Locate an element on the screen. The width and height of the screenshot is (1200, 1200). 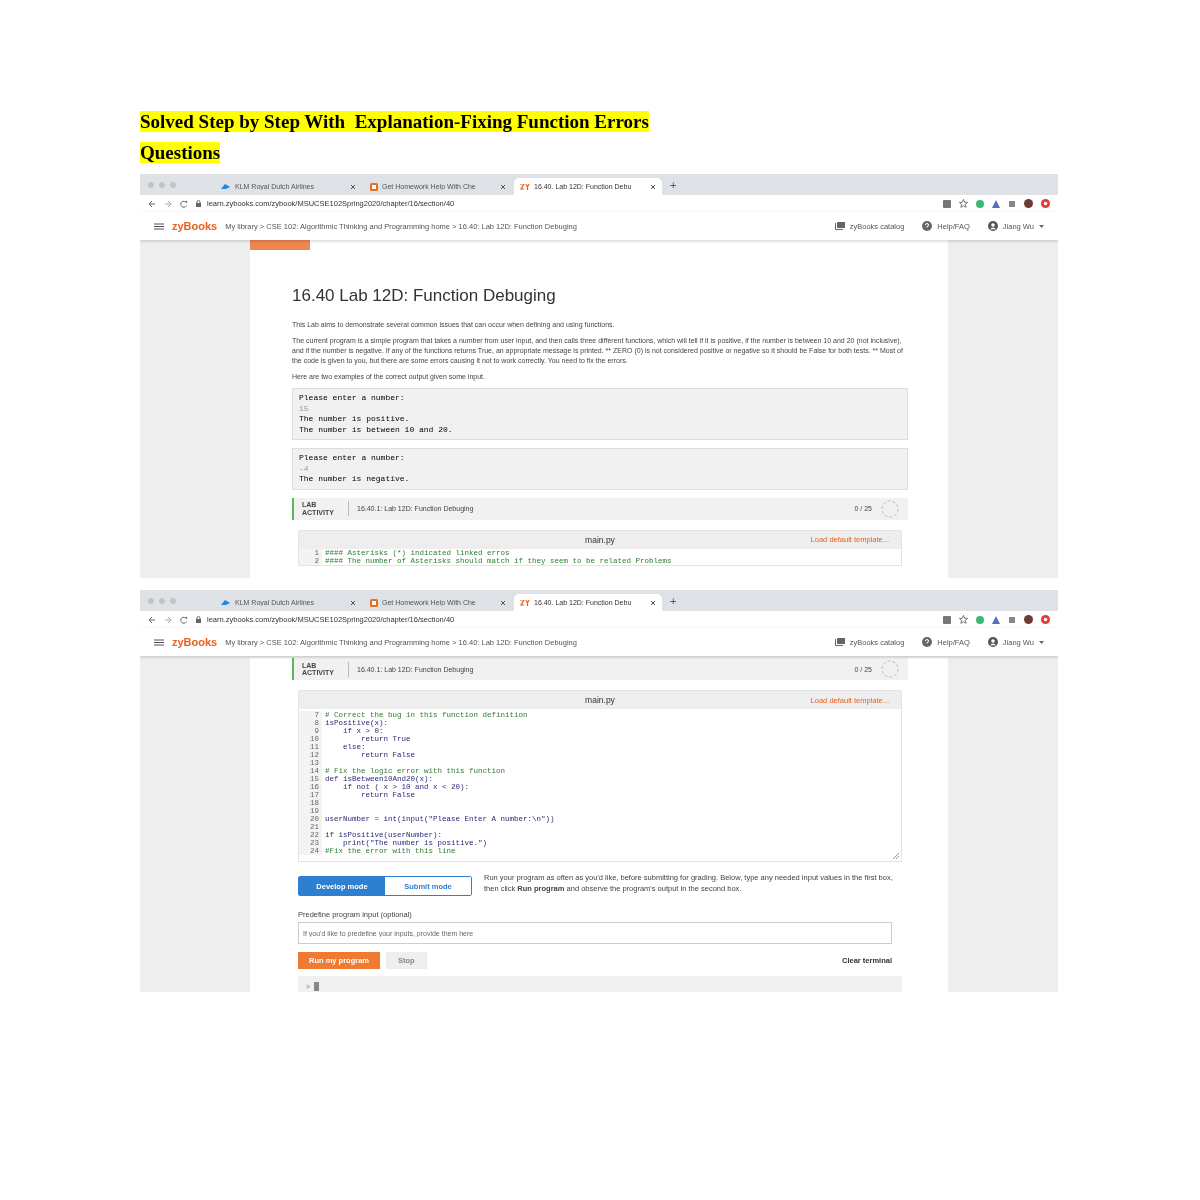
resize-handle-icon is located at coordinates (896, 856).